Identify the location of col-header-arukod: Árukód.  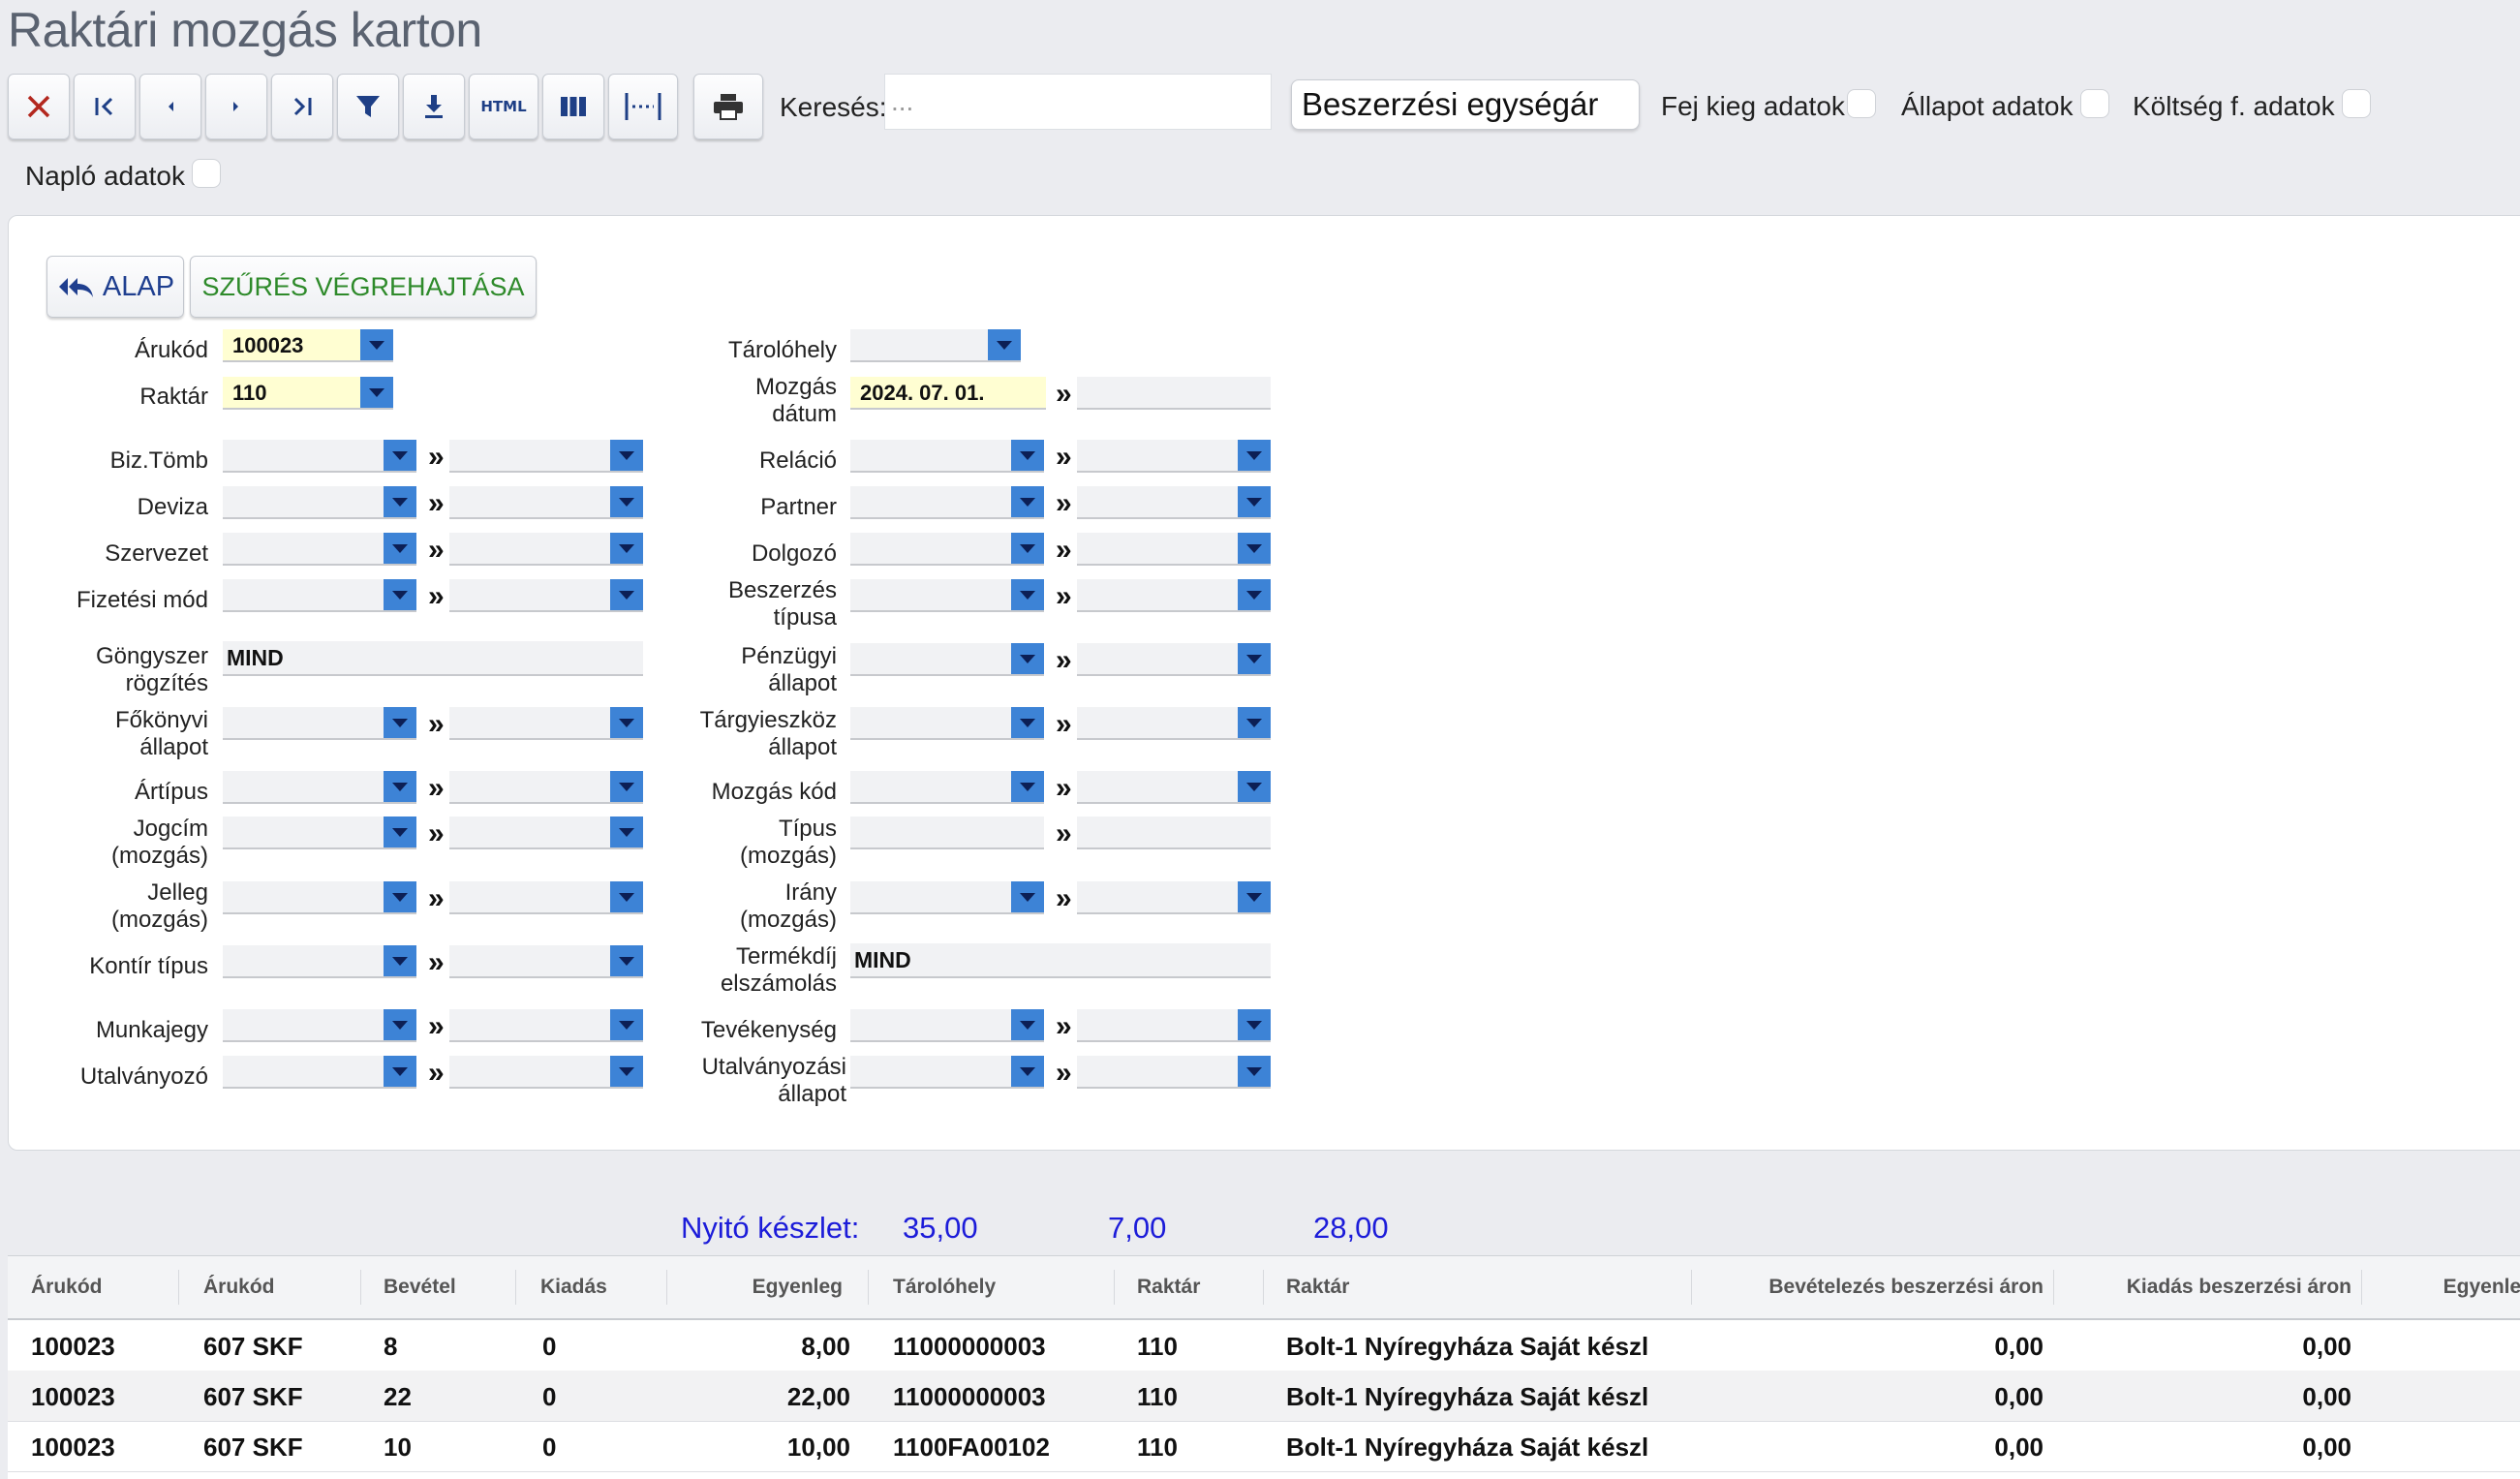
(67, 1287).